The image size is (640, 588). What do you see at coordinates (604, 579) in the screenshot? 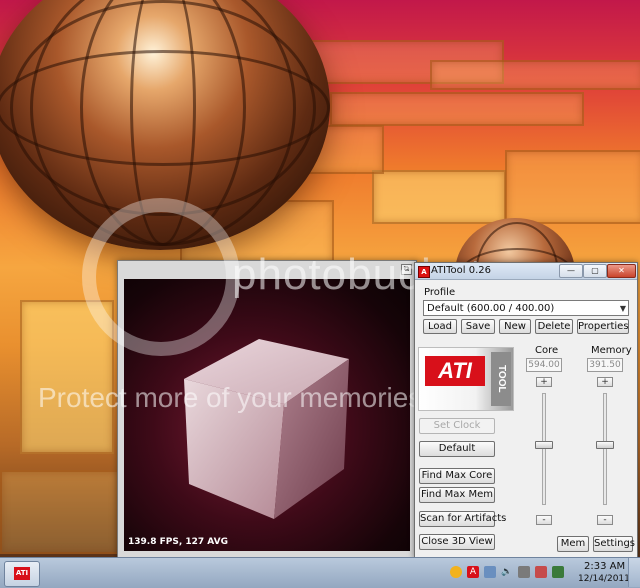
I see `clock-date: 12/14/2011` at bounding box center [604, 579].